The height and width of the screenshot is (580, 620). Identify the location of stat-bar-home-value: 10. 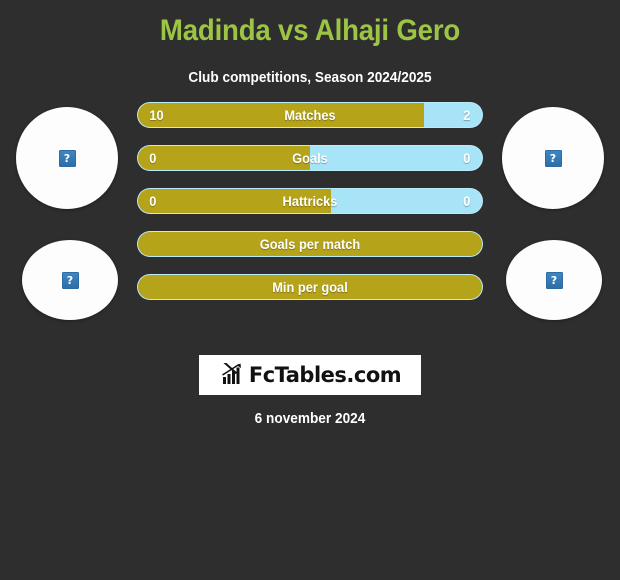
(156, 115).